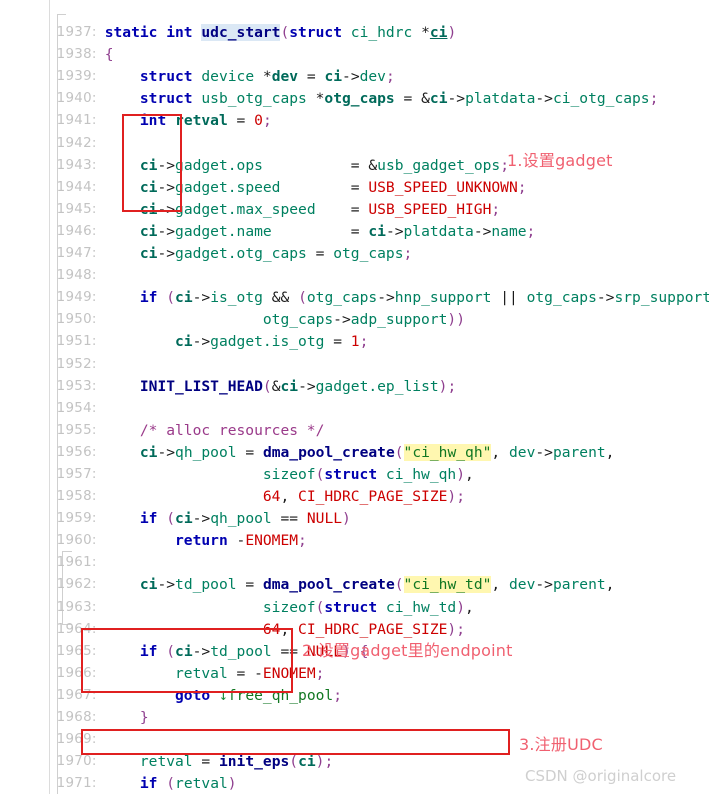  What do you see at coordinates (354, 42) in the screenshot?
I see `code-line: 1938{` at bounding box center [354, 42].